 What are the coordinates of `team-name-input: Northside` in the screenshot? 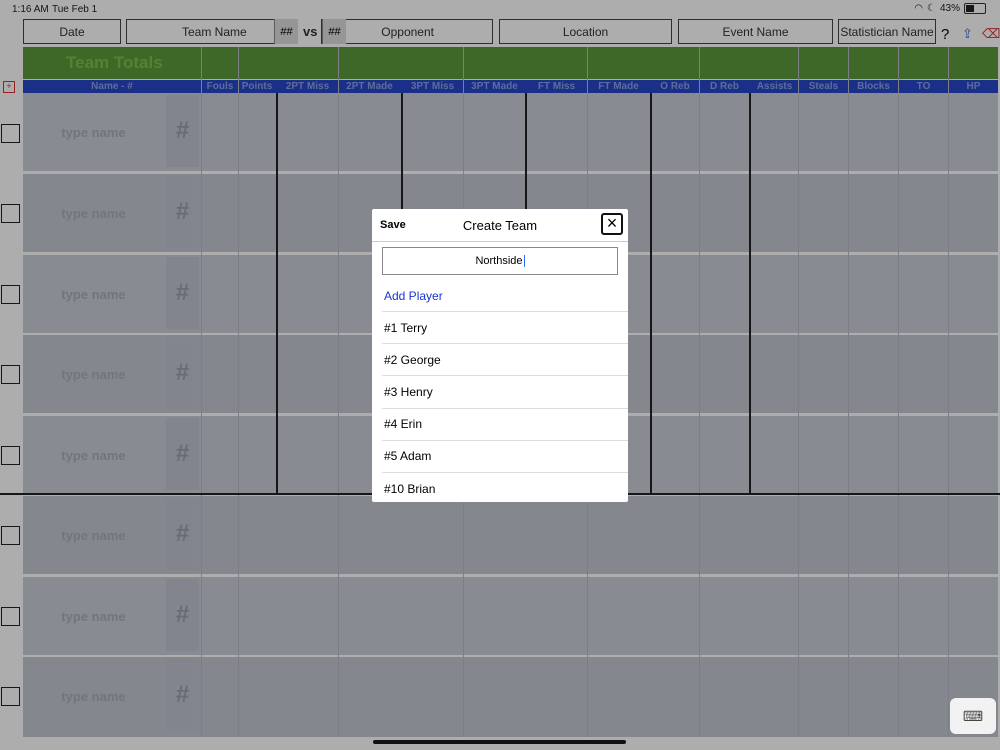 It's located at (500, 261).